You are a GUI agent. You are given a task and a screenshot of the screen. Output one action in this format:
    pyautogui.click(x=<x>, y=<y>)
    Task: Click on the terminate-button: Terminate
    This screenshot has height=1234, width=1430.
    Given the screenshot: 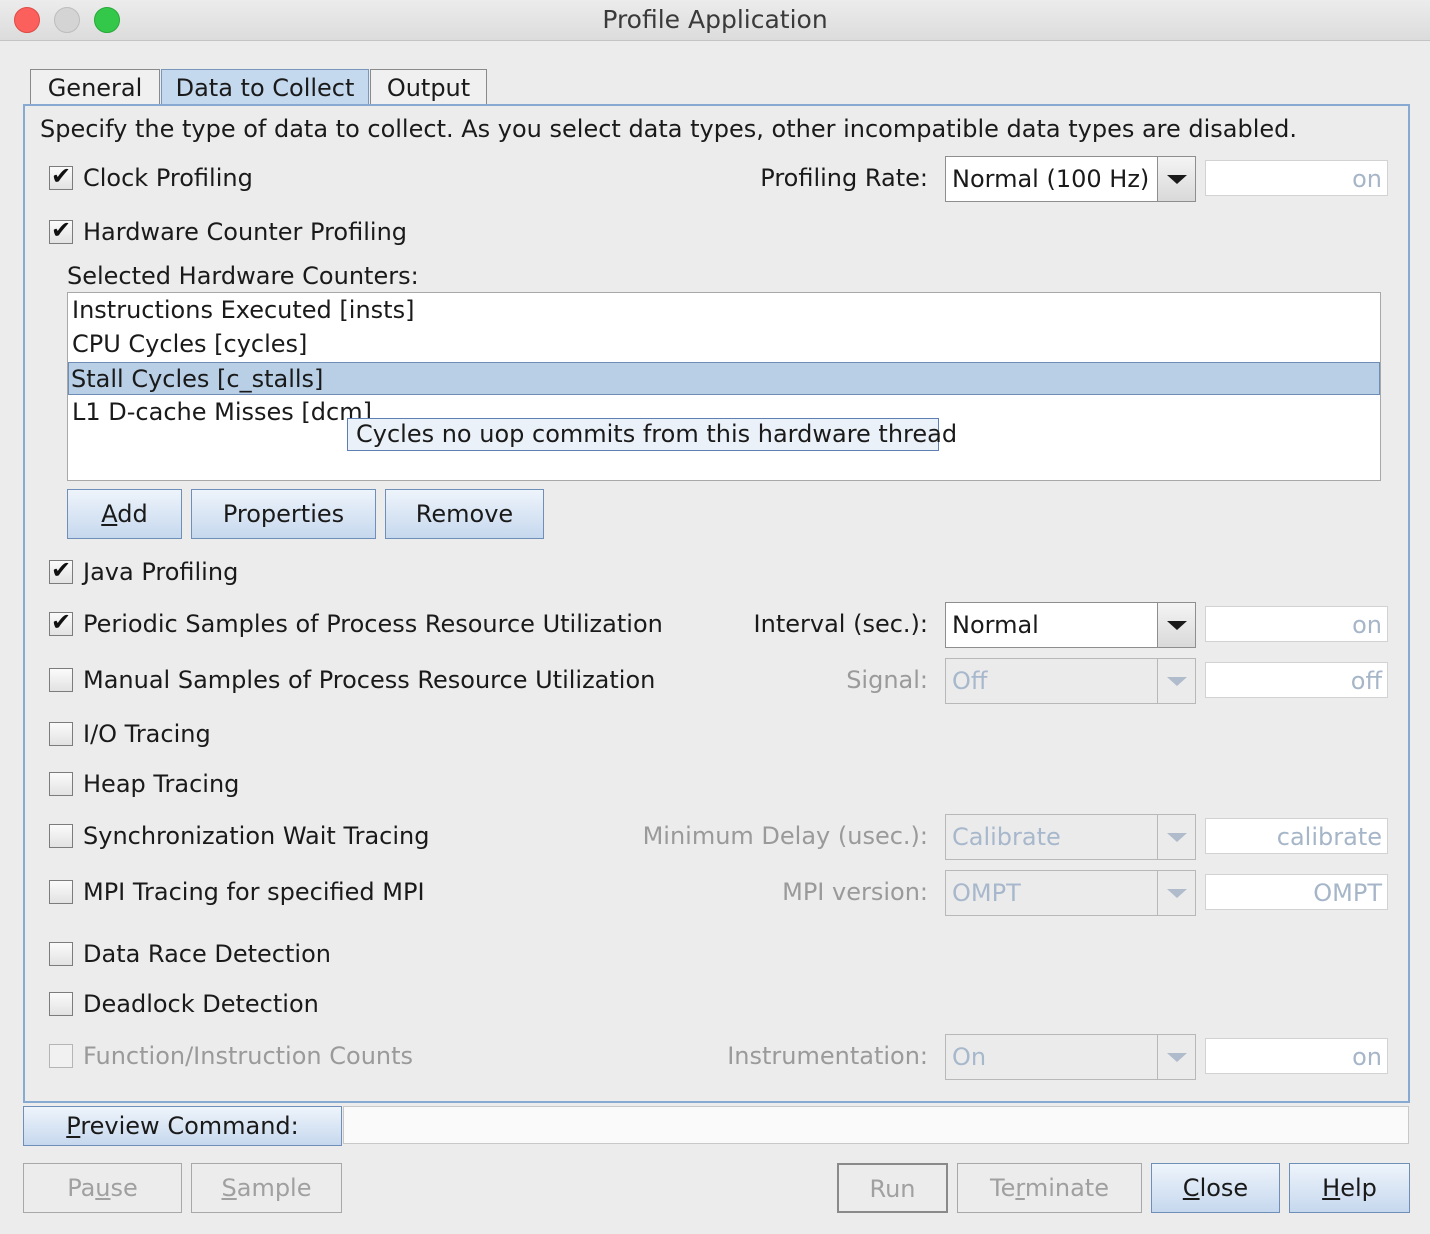 What is the action you would take?
    pyautogui.click(x=1049, y=1188)
    